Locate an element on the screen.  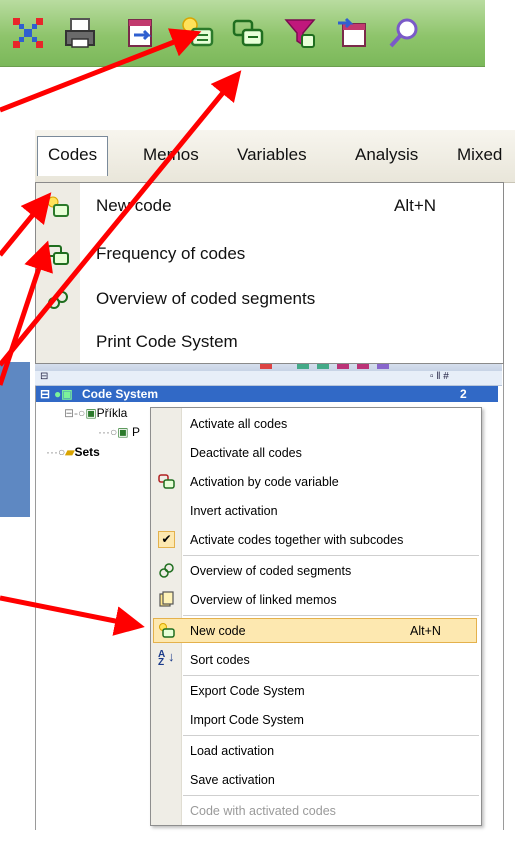
memo-icon is located at coordinates (166, 599).